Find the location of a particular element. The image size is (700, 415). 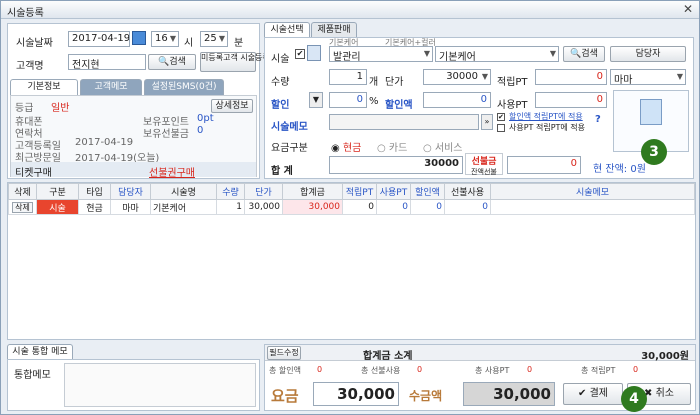

discount-amount-label: 할인액 is located at coordinates (399, 105).